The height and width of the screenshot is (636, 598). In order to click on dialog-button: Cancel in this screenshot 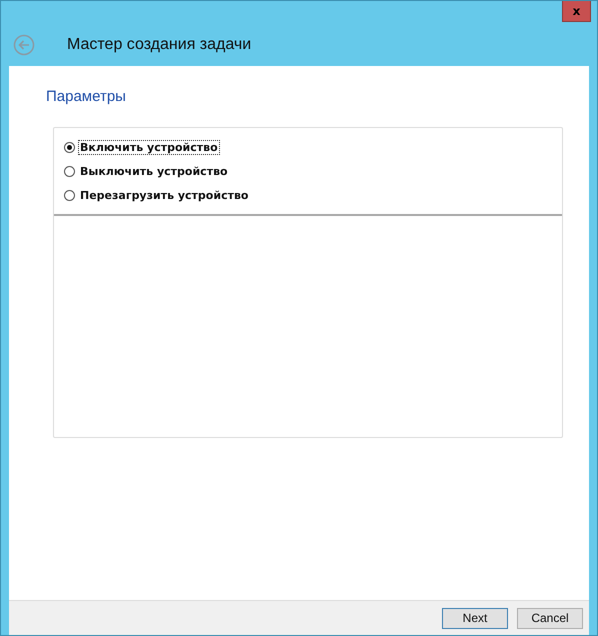, I will do `click(550, 618)`.